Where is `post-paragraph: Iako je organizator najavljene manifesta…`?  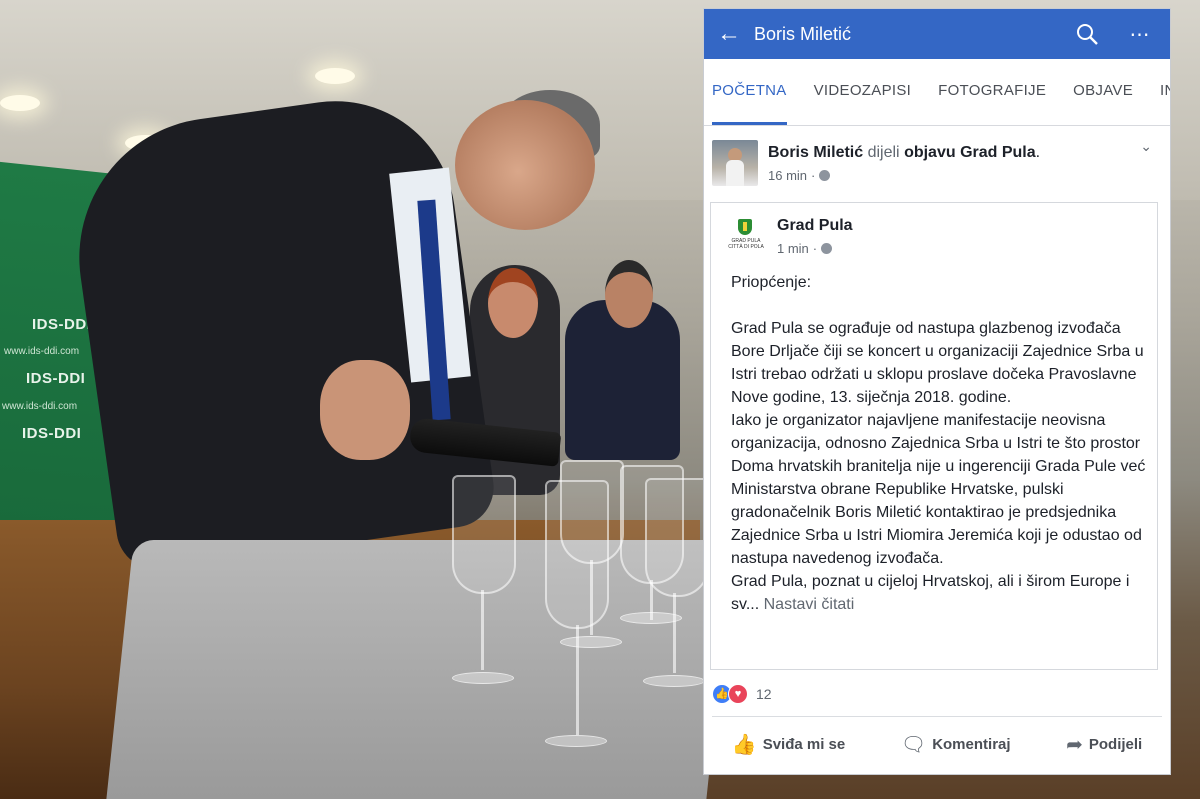
post-paragraph: Iako je organizator najavljene manifesta… is located at coordinates (938, 489).